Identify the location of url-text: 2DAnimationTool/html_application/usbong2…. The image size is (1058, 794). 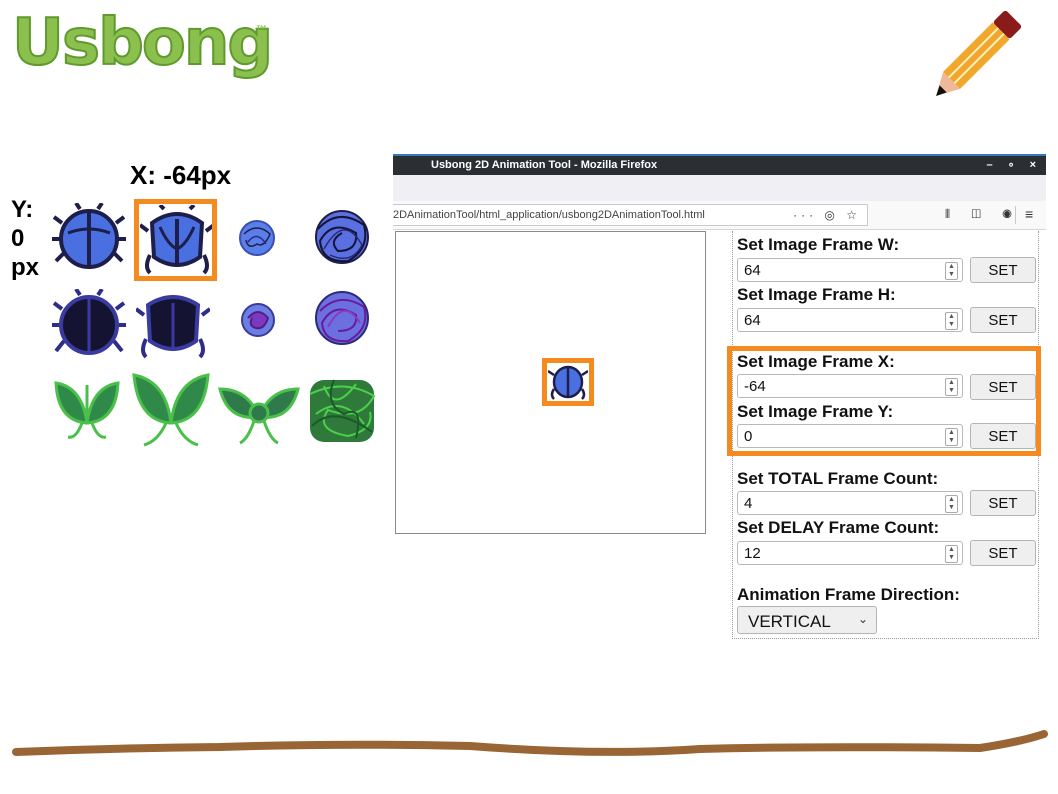
(549, 215).